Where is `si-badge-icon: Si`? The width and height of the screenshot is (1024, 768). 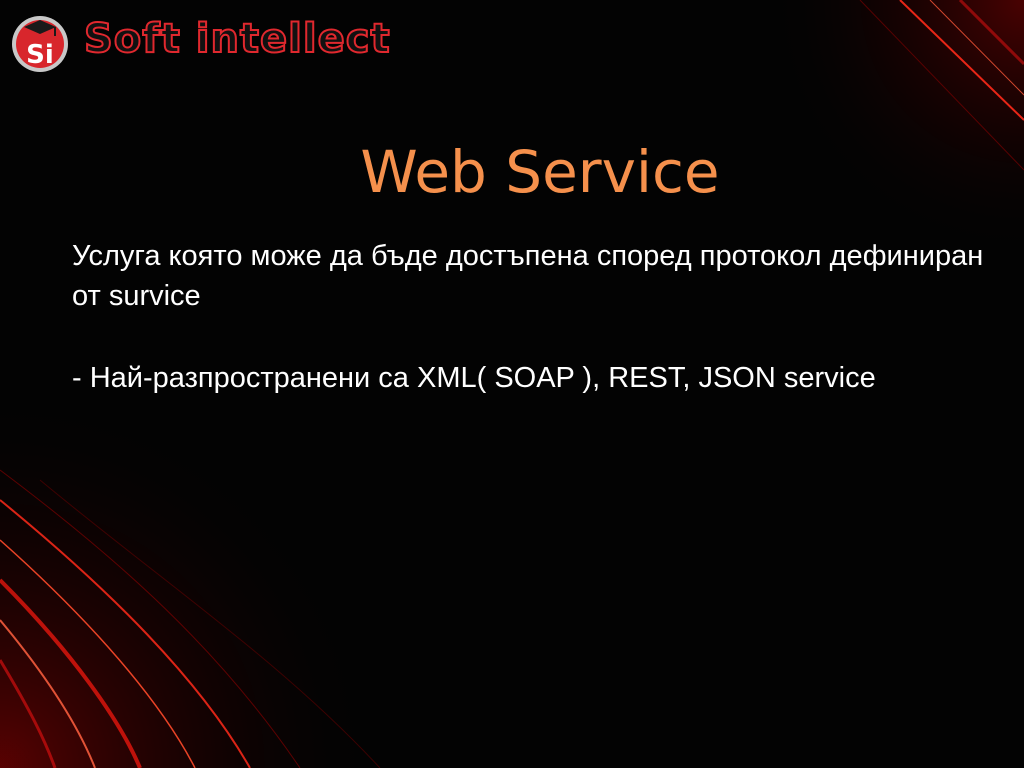 si-badge-icon: Si is located at coordinates (40, 44).